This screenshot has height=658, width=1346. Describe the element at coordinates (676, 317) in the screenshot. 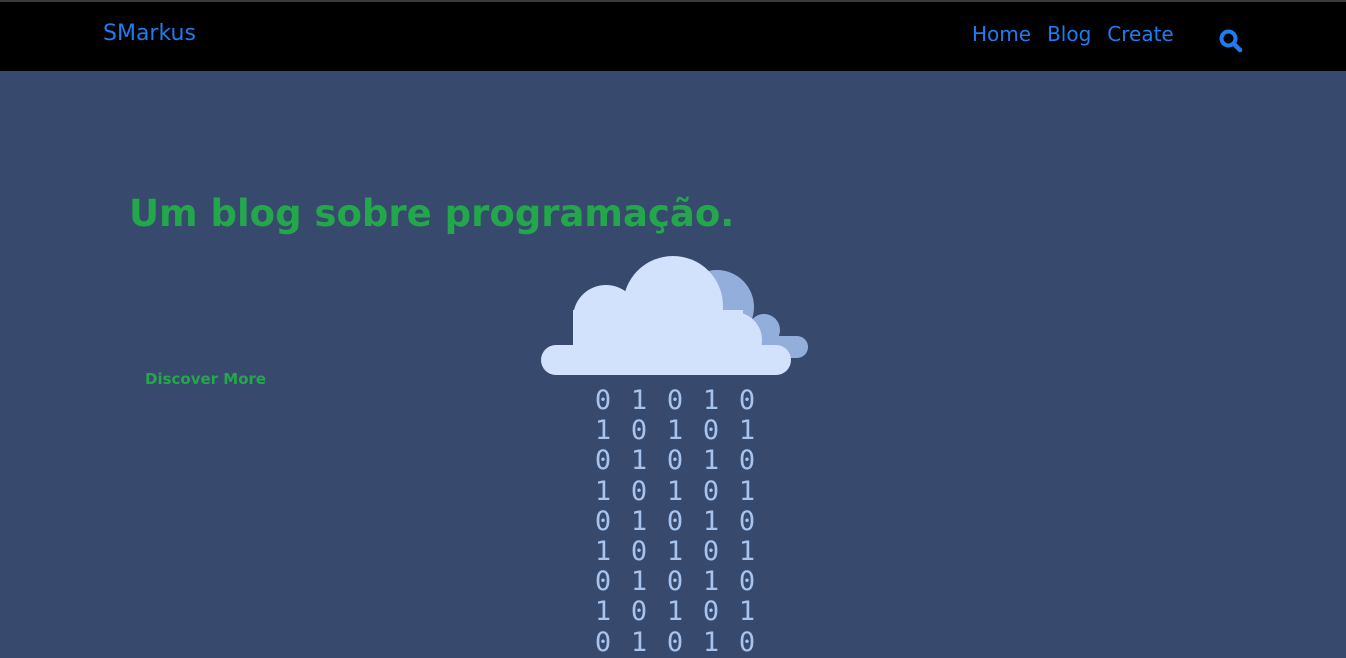

I see `cloud-icon` at that location.